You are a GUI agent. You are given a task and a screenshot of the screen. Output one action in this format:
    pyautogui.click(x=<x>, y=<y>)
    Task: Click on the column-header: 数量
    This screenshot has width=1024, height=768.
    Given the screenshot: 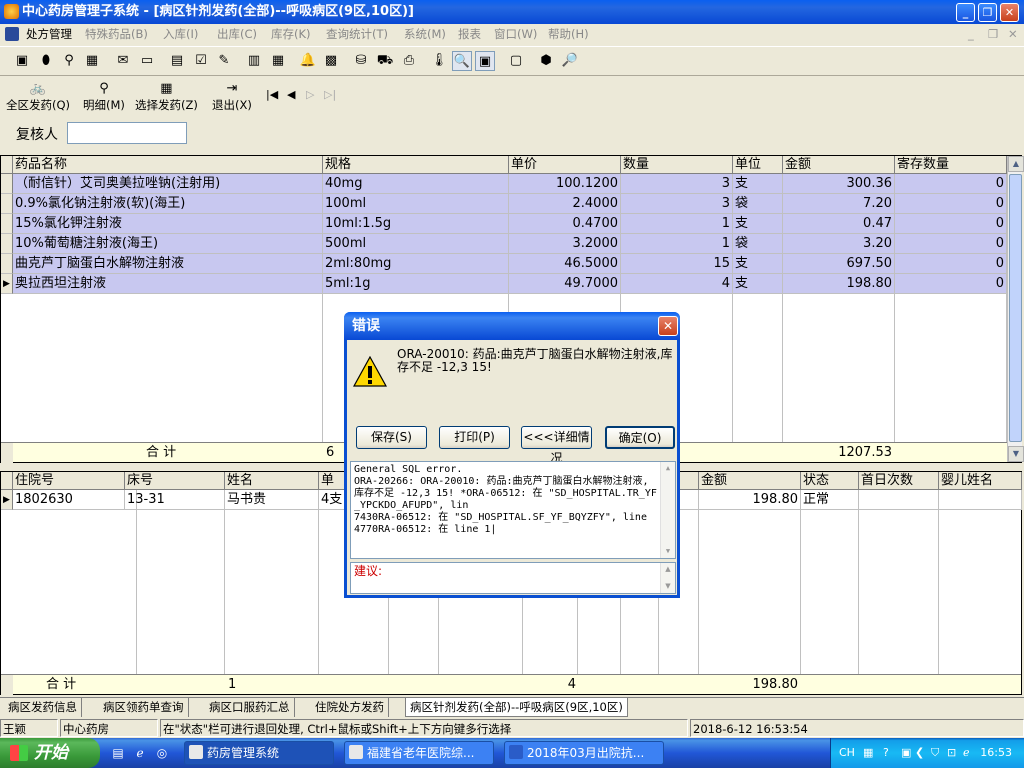 What is the action you would take?
    pyautogui.click(x=677, y=165)
    